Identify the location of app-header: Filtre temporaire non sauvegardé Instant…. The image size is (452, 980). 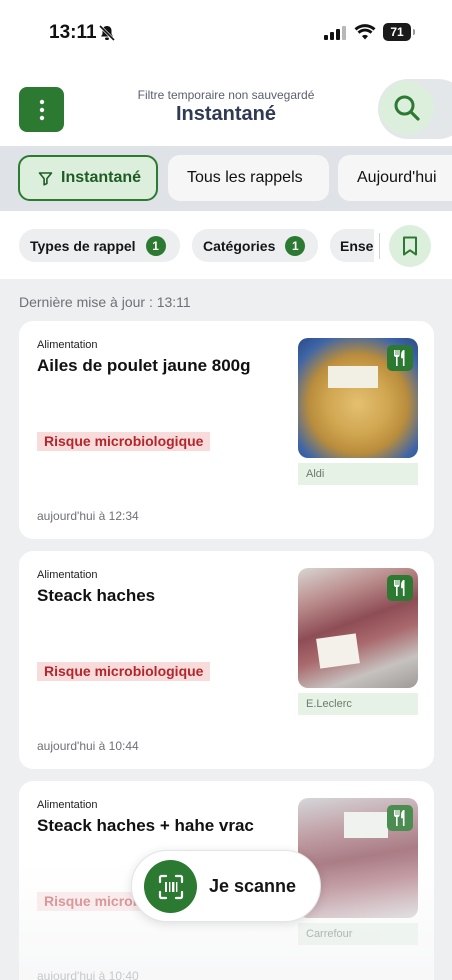
(226, 106).